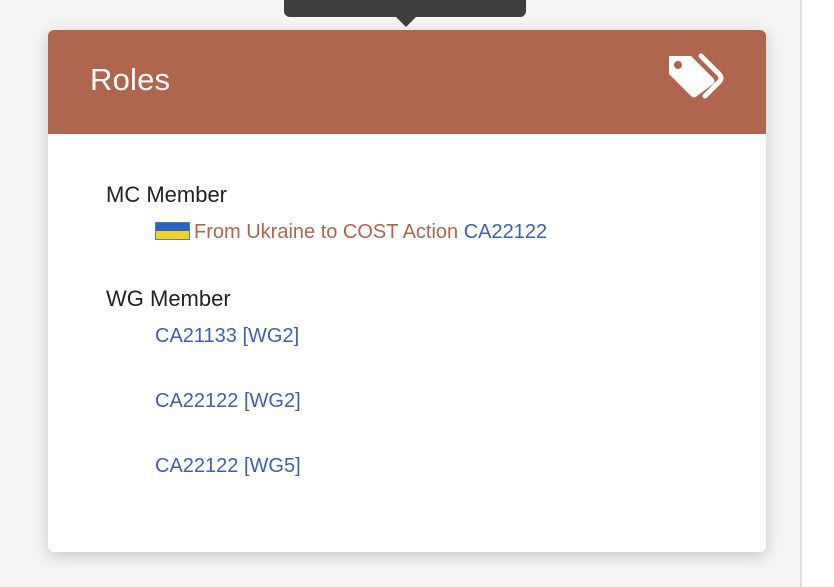  What do you see at coordinates (168, 298) in the screenshot?
I see `wg-member-heading: WG Member` at bounding box center [168, 298].